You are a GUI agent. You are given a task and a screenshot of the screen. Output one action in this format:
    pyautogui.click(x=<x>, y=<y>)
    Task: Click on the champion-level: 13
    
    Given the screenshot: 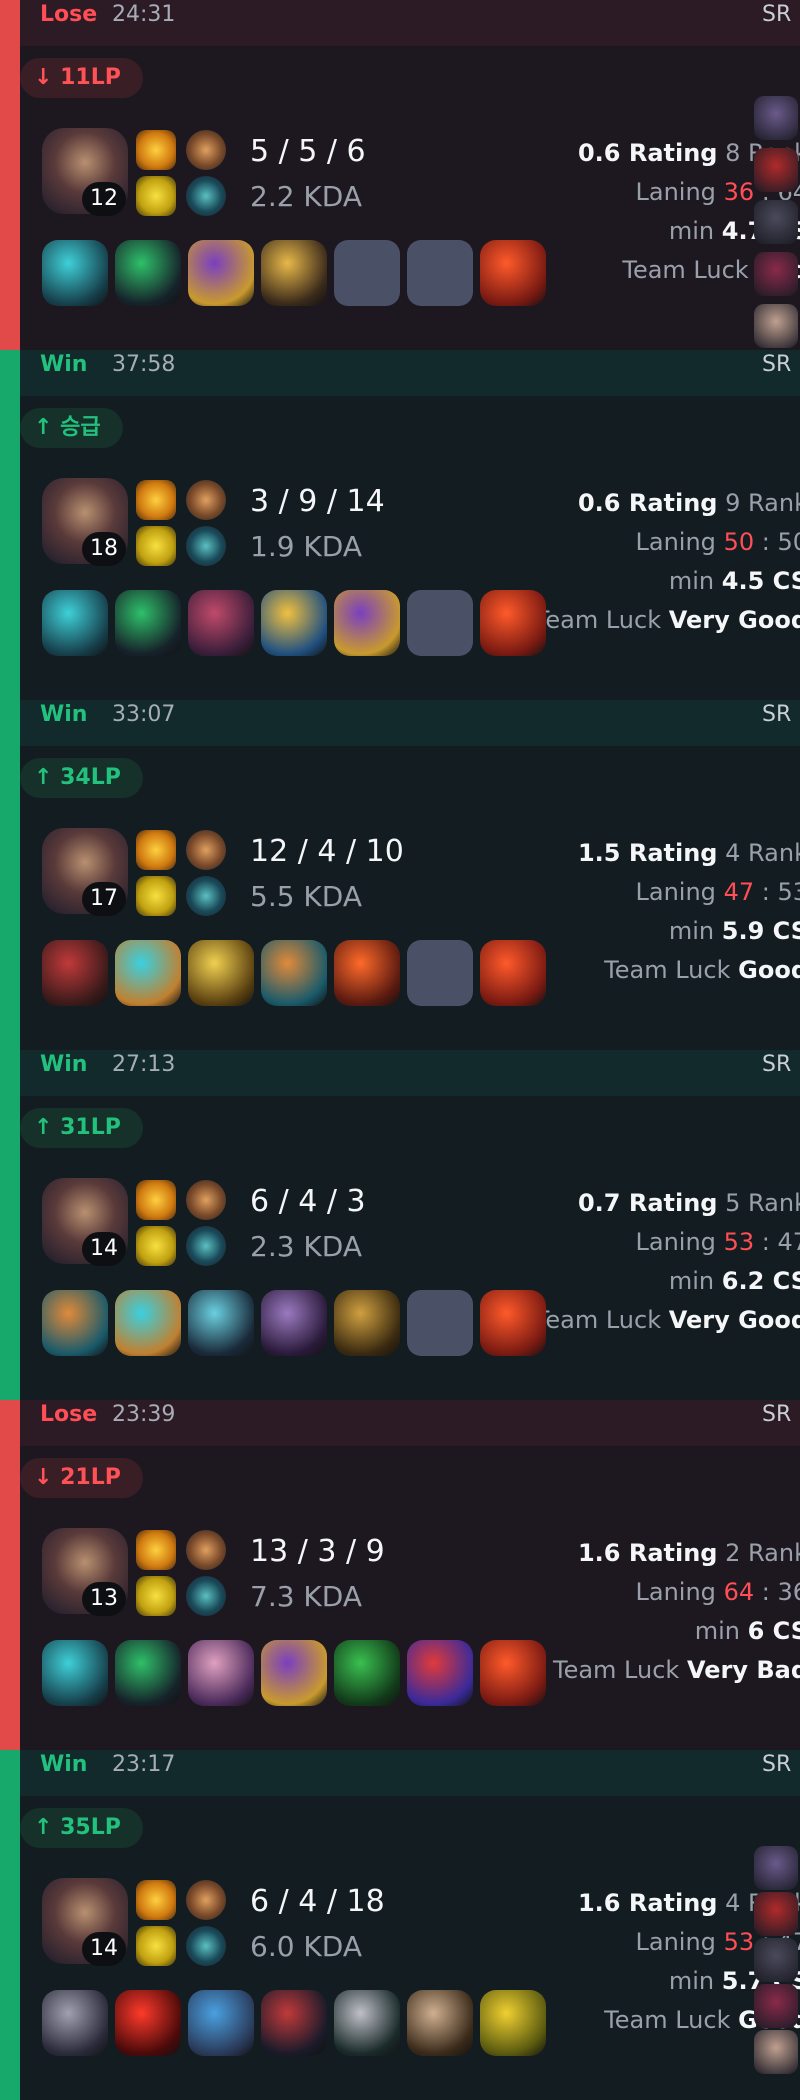 What is the action you would take?
    pyautogui.click(x=104, y=1599)
    